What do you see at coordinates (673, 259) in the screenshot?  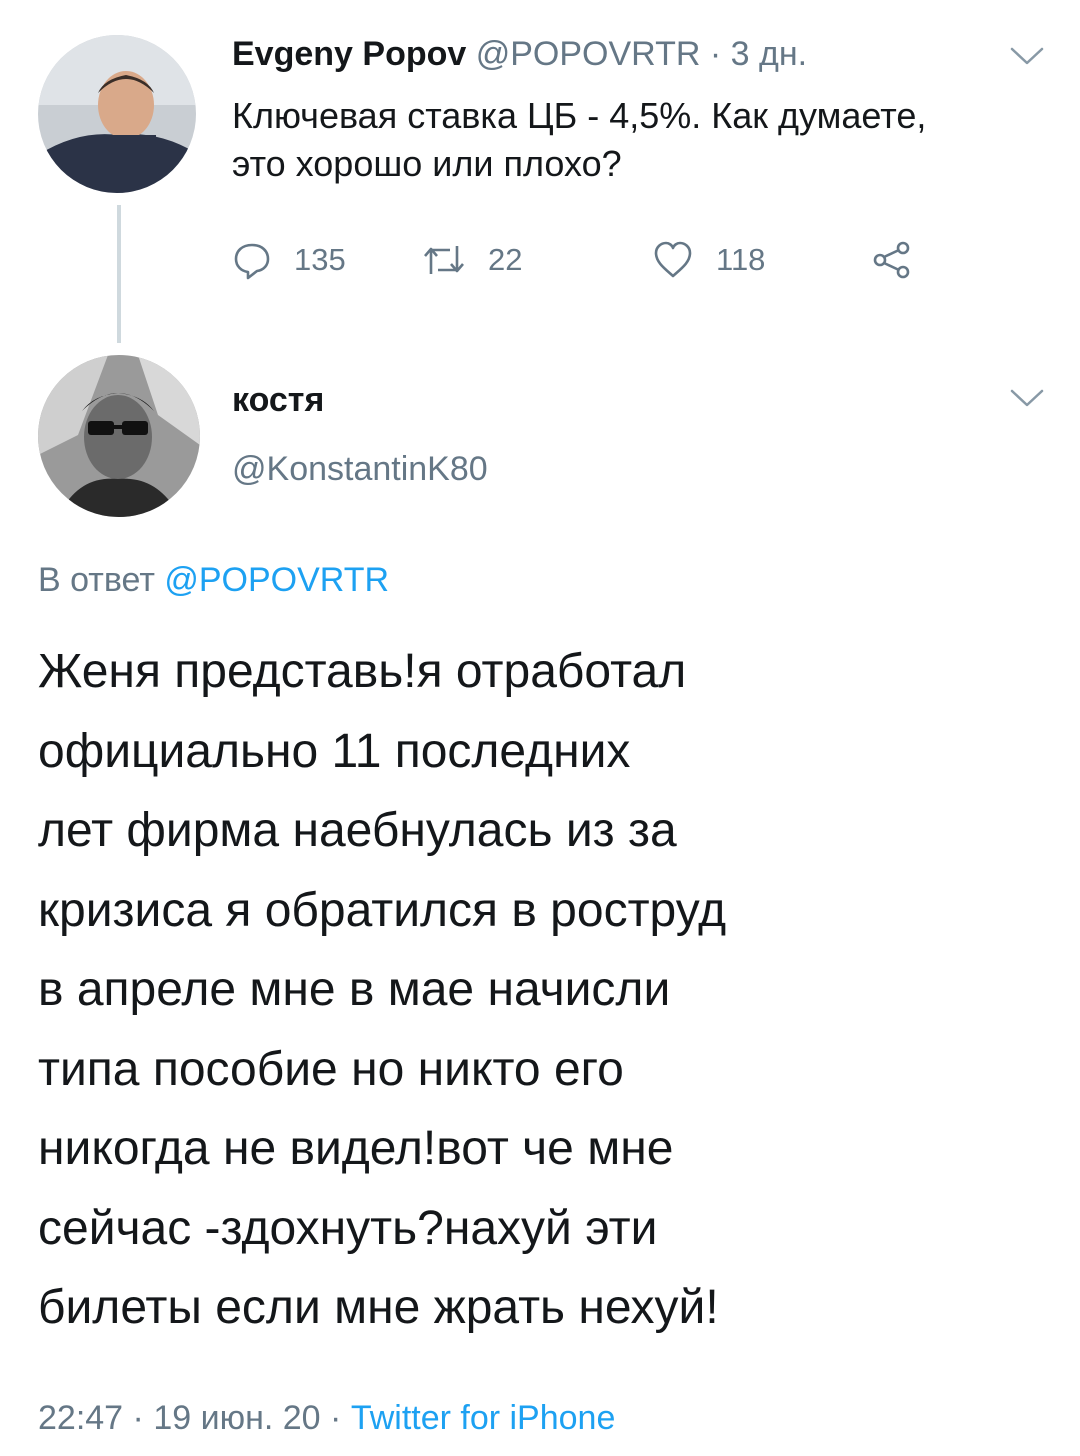 I see `heart-icon` at bounding box center [673, 259].